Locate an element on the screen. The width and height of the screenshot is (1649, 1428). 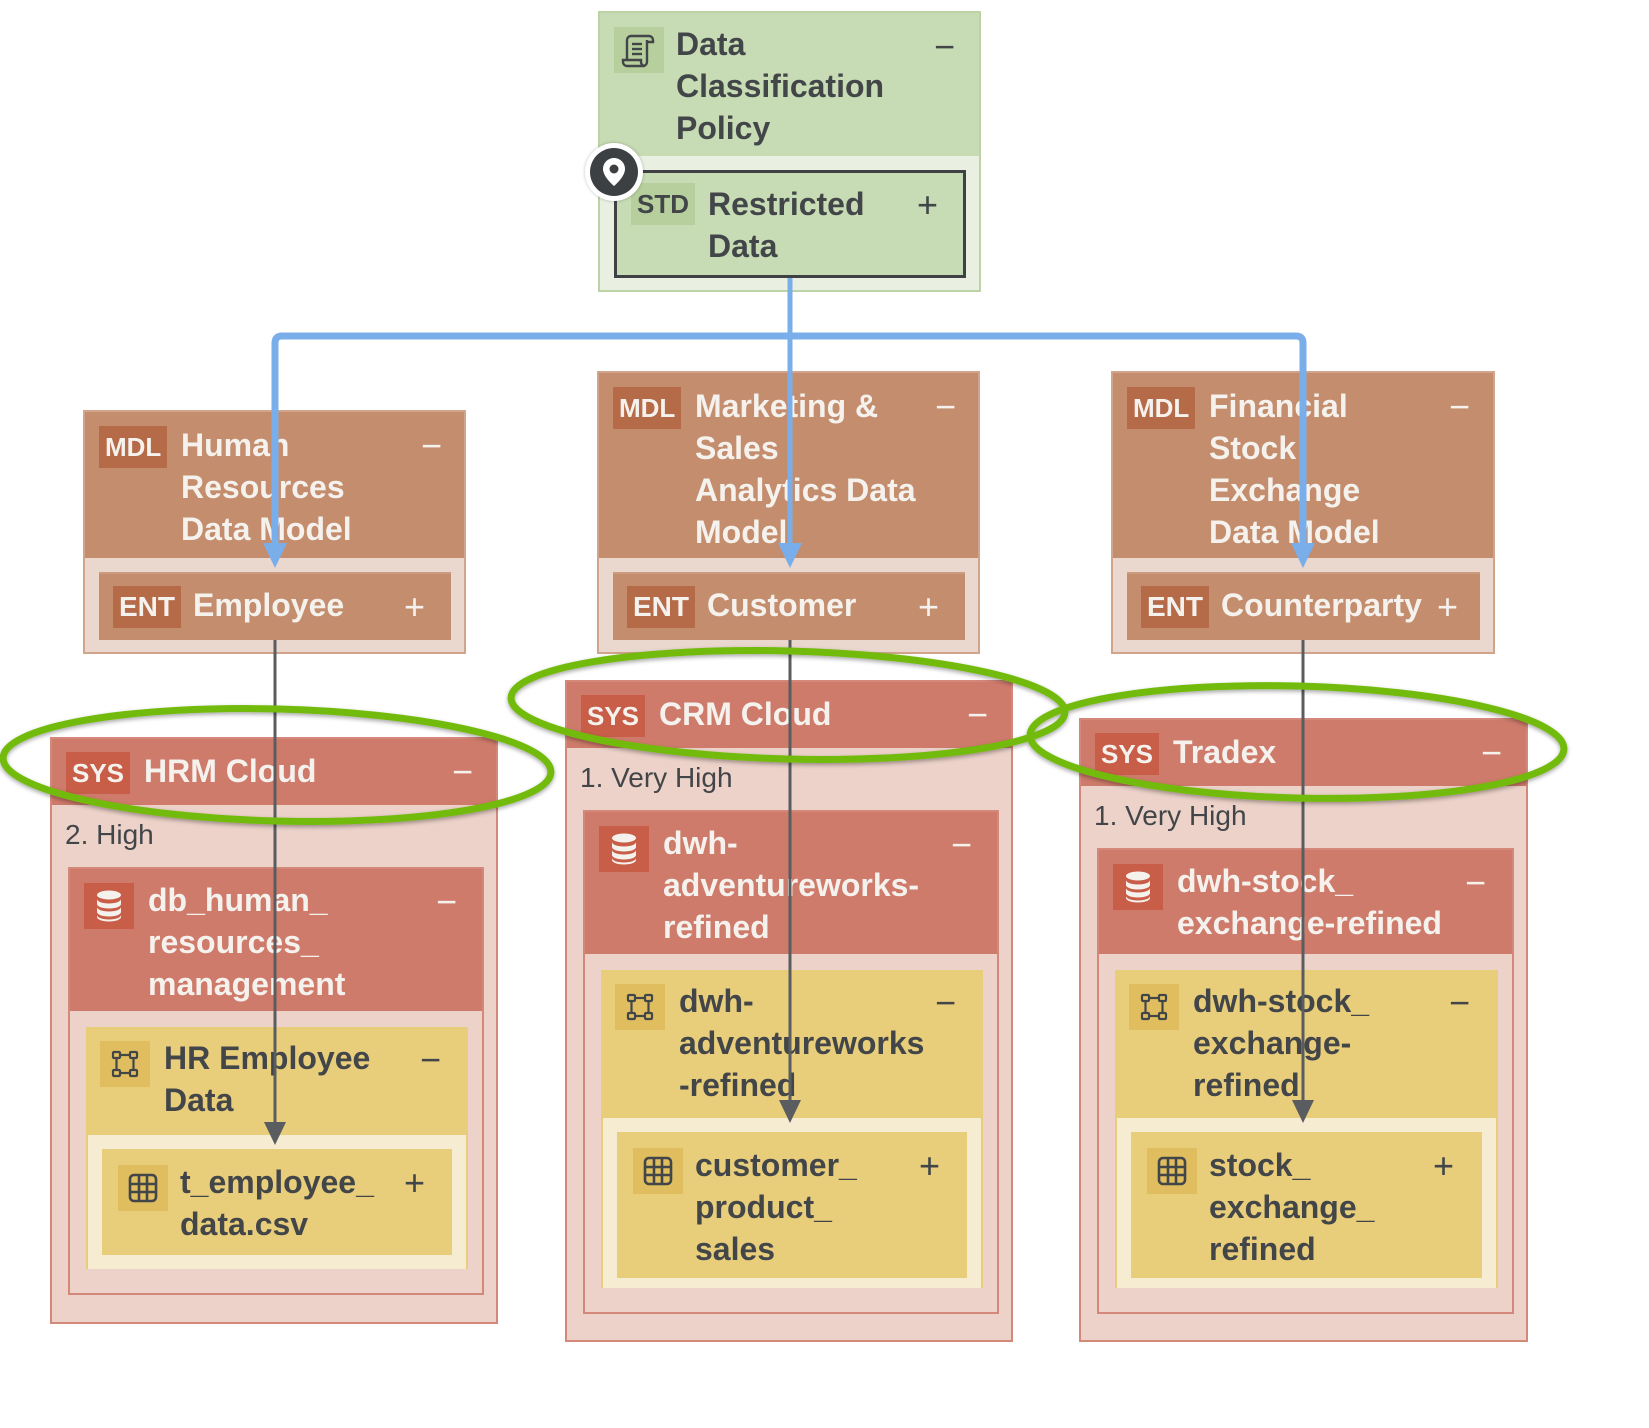
standard-node: STD Restricted Data + is located at coordinates (790, 224).